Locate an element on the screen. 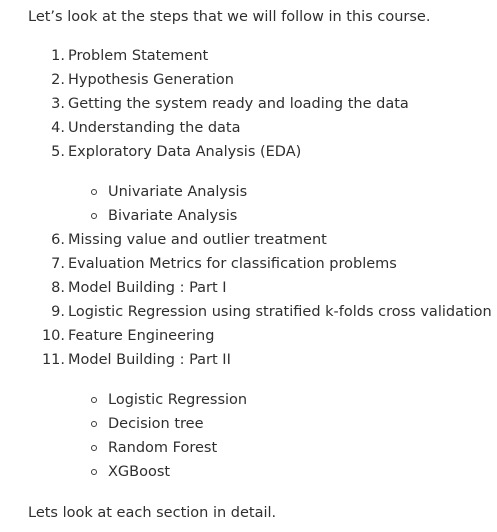 This screenshot has height=532, width=497. step-number: 4. is located at coordinates (58, 128).